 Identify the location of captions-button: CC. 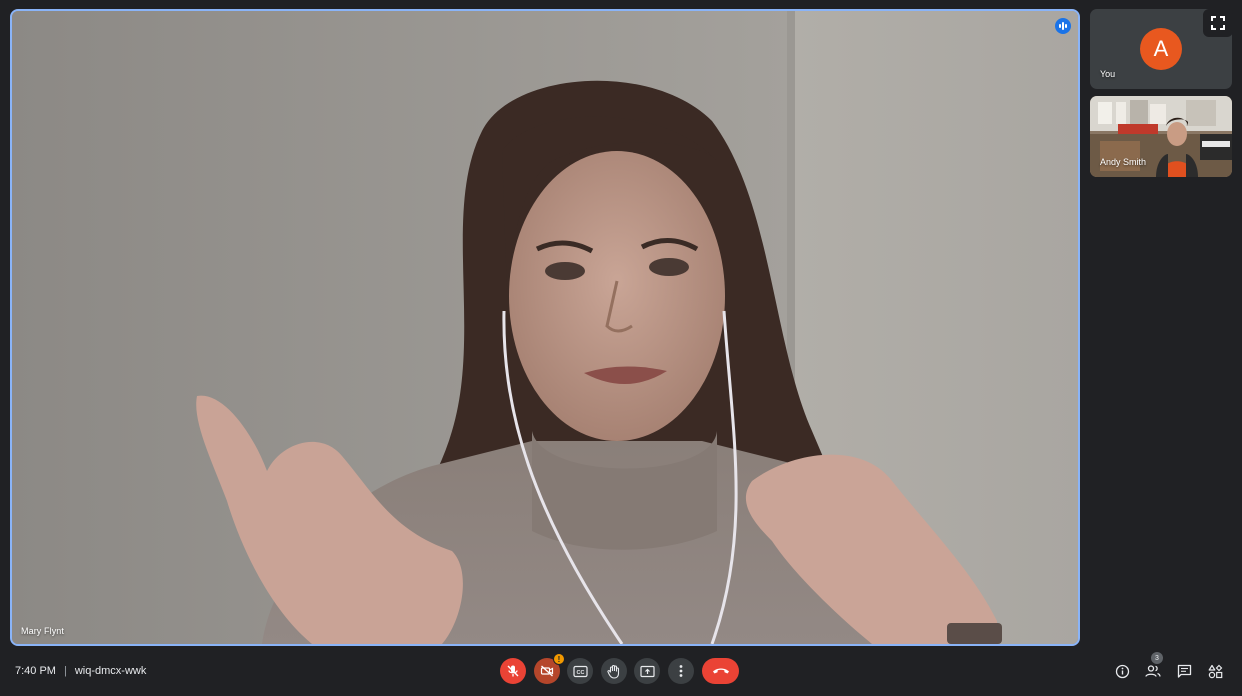
(580, 671).